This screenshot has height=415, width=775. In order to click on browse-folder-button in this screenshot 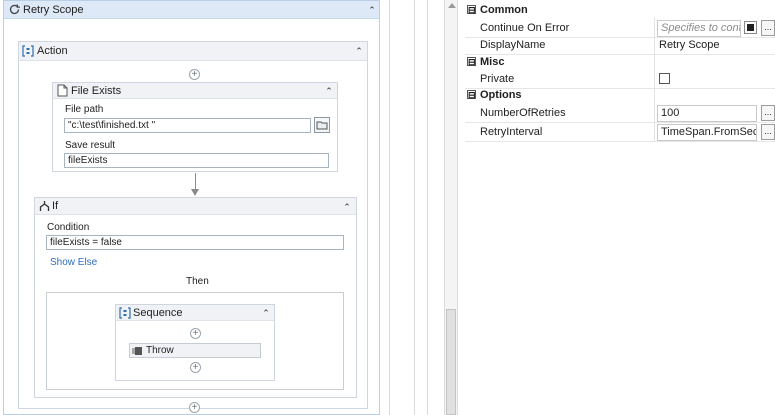, I will do `click(322, 125)`.